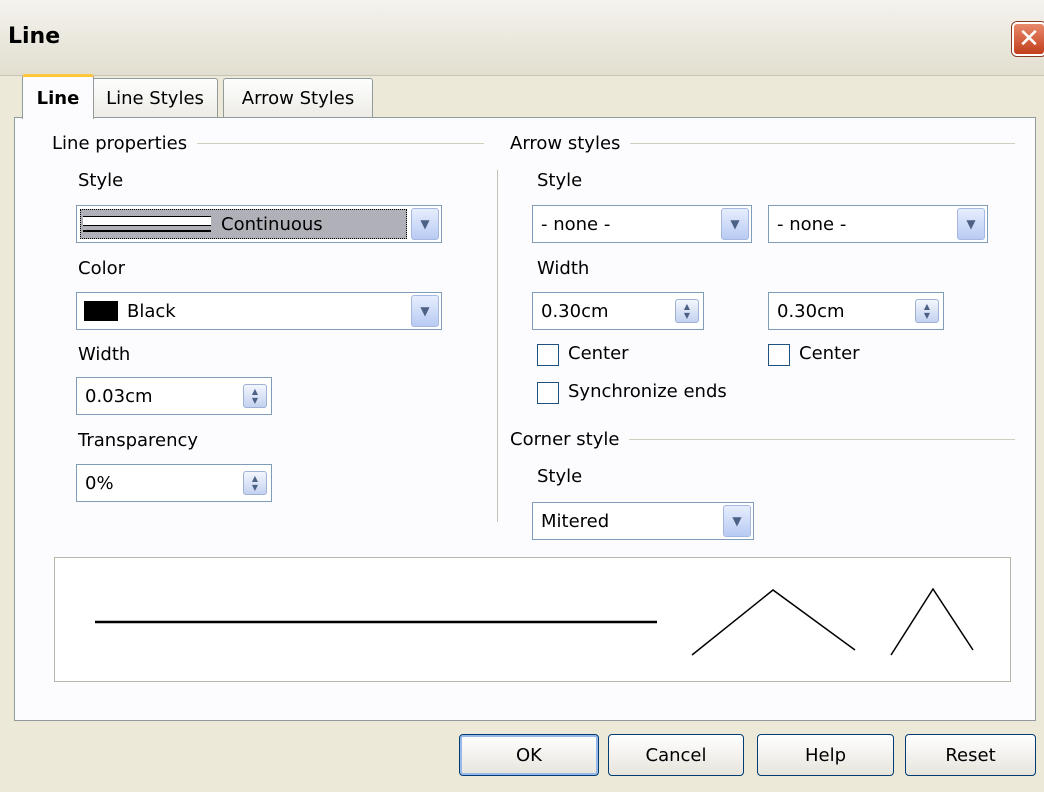 The height and width of the screenshot is (792, 1044). I want to click on line-width-field: 0.03cm ▲ ▼, so click(174, 396).